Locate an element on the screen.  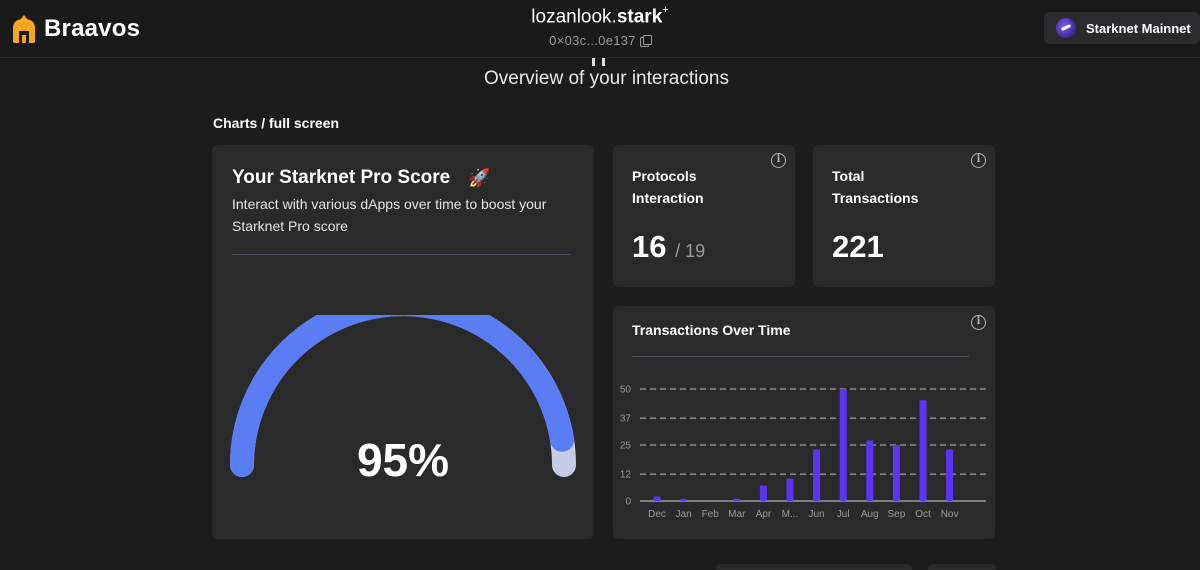
title-fragment is located at coordinates (599, 62).